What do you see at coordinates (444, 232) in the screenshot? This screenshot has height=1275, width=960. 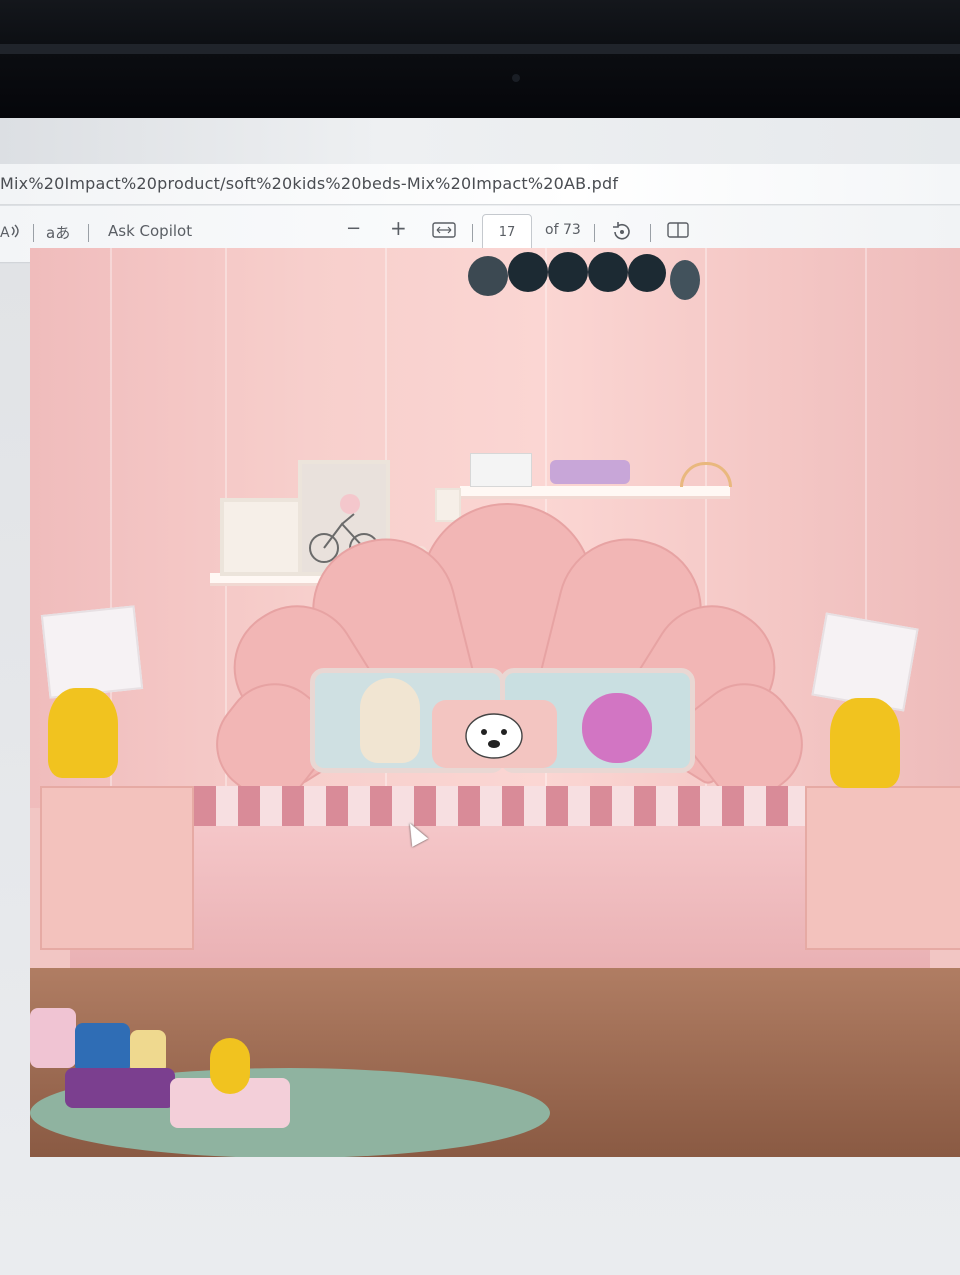 I see `fit-page-icon` at bounding box center [444, 232].